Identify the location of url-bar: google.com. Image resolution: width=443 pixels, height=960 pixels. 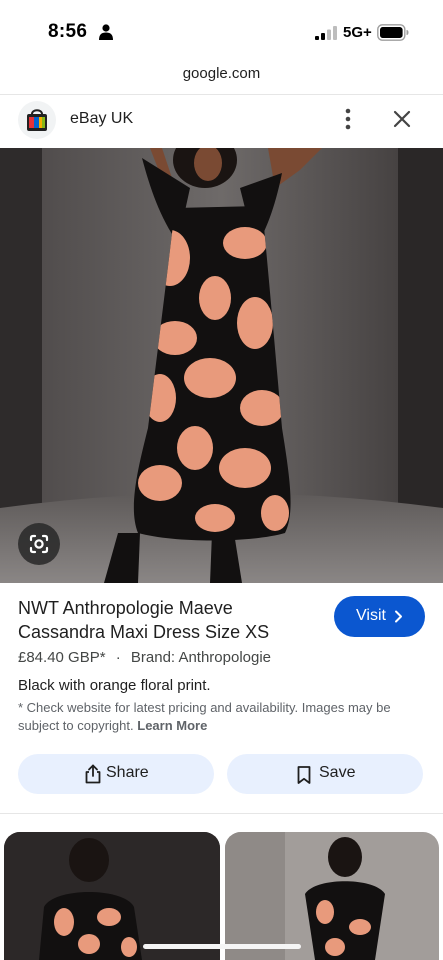
(221, 75).